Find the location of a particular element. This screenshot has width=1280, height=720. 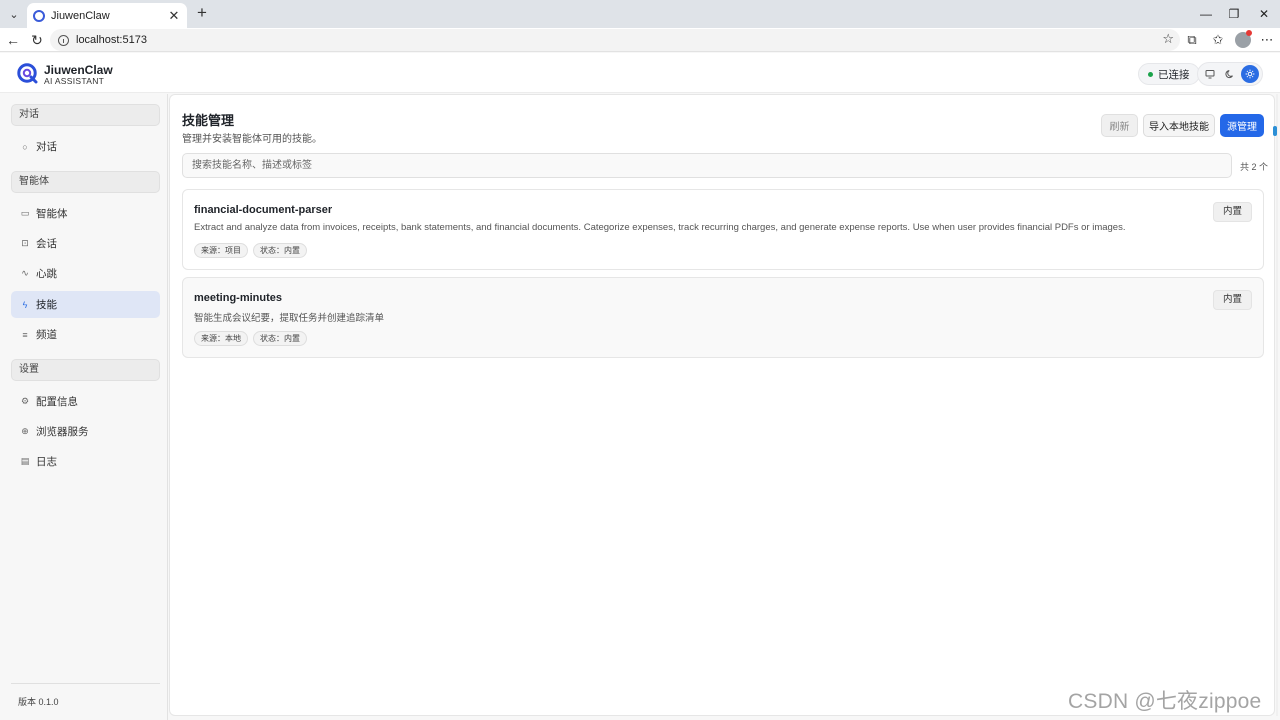

sidebar-item-label: 频道 is located at coordinates (46, 335).